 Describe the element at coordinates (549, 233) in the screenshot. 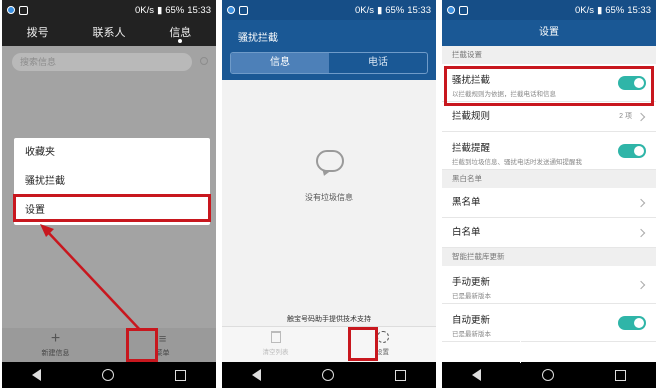

I see `setting-whitelist: 白名单` at that location.